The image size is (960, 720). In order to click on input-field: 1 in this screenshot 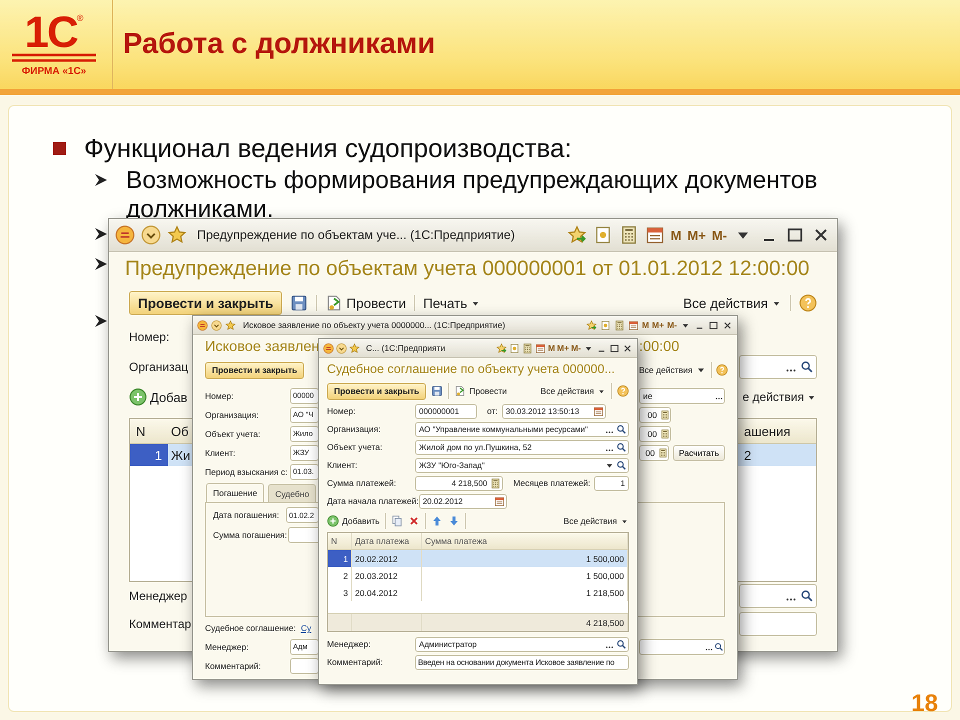, I will do `click(611, 483)`.